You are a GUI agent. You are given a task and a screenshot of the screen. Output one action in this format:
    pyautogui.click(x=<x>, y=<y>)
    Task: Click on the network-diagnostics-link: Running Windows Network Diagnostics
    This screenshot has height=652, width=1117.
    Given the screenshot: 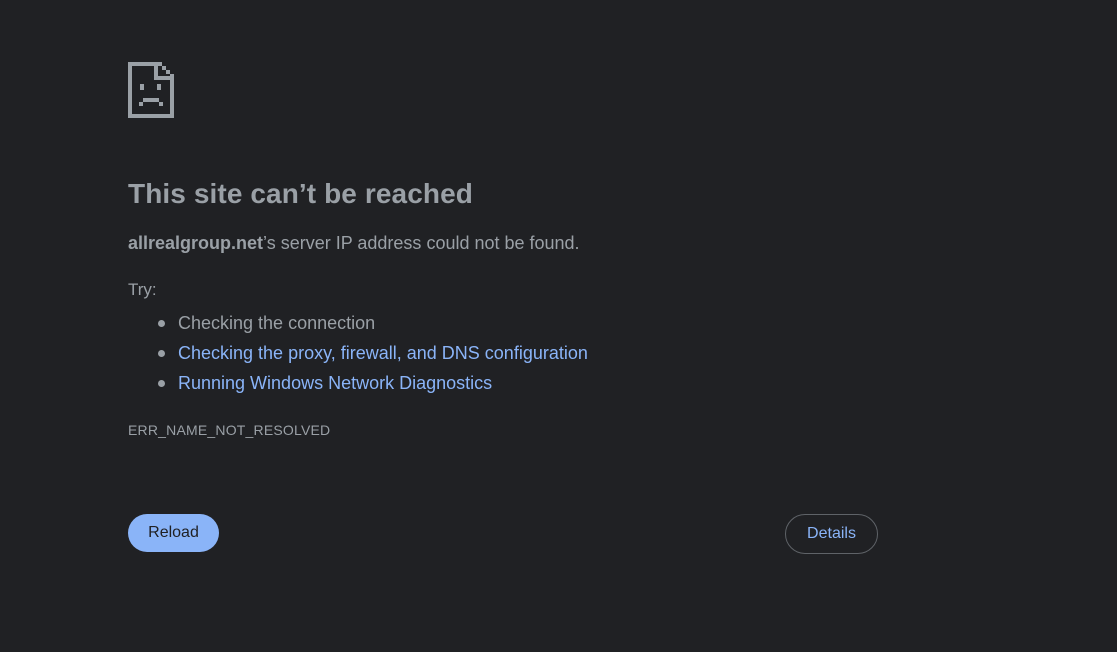 What is the action you would take?
    pyautogui.click(x=335, y=383)
    